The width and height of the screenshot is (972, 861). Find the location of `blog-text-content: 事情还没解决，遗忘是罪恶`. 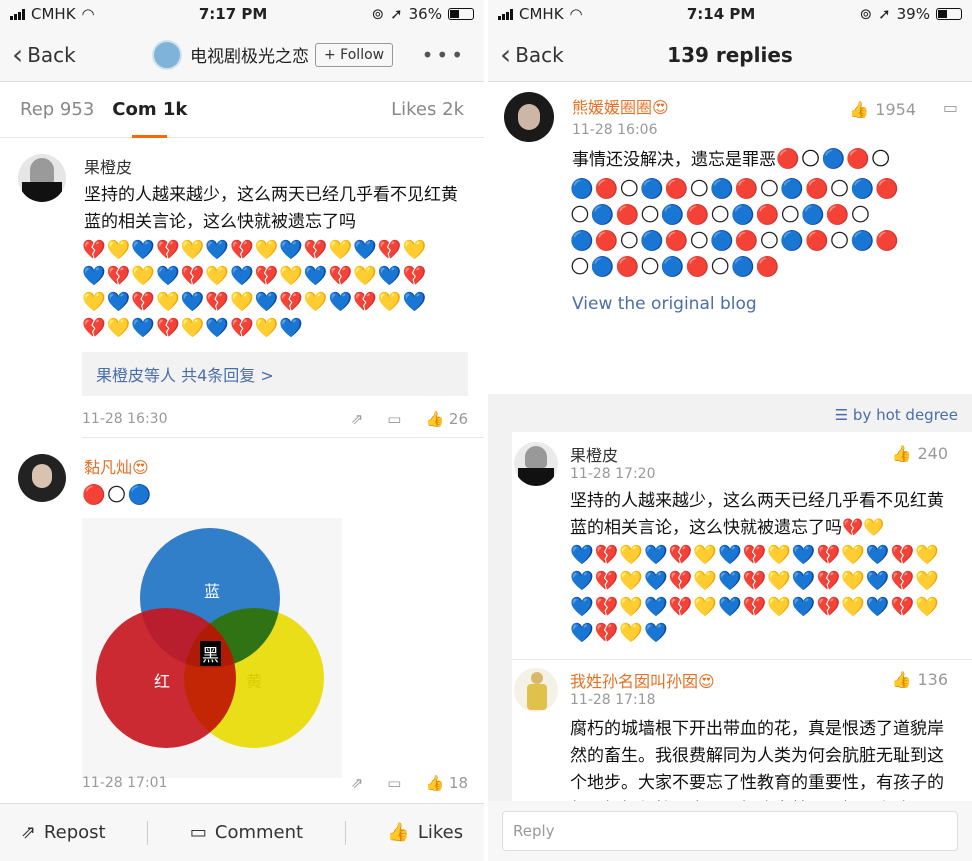

blog-text-content: 事情还没解决，遗忘是罪恶 is located at coordinates (674, 160).